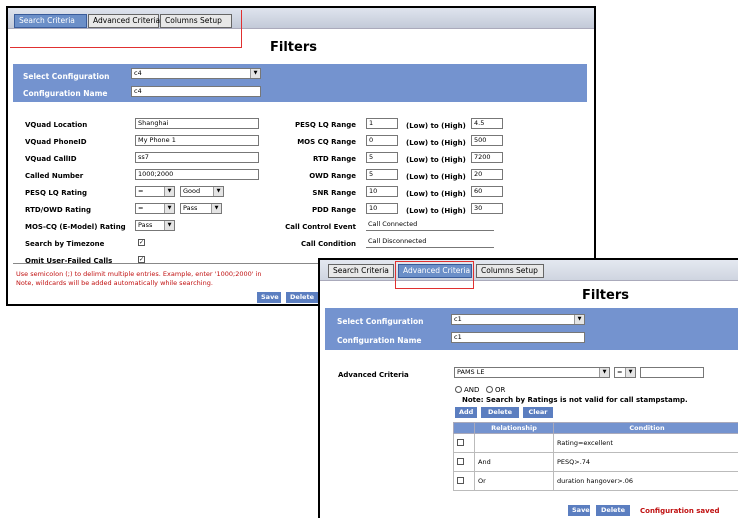  I want to click on pesq-lq-range-high-input: 4.5, so click(487, 123).